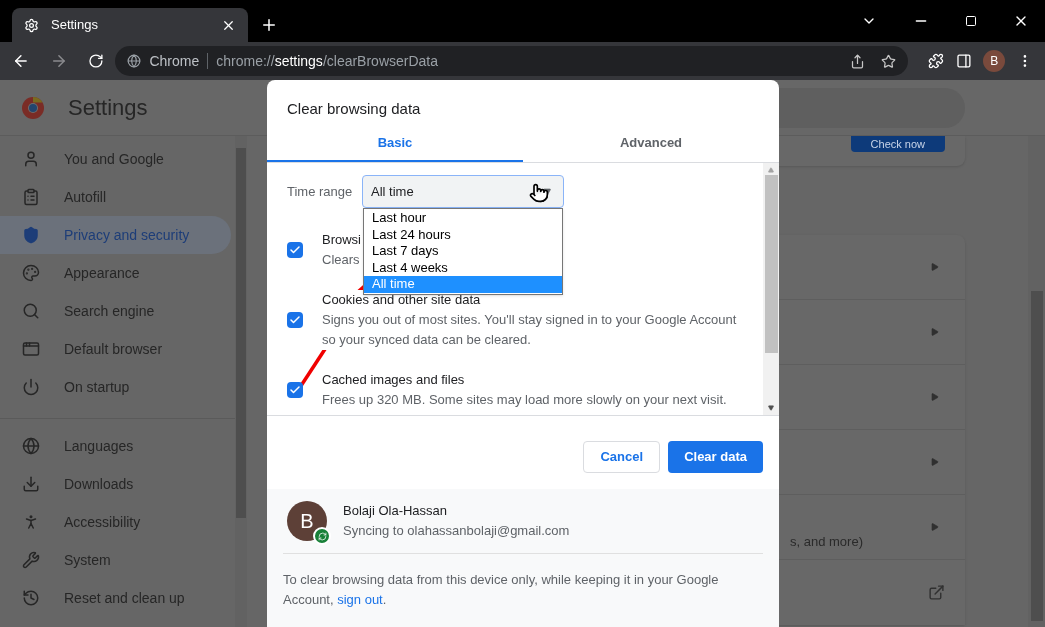  What do you see at coordinates (108, 108) in the screenshot?
I see `page-title: Settings` at bounding box center [108, 108].